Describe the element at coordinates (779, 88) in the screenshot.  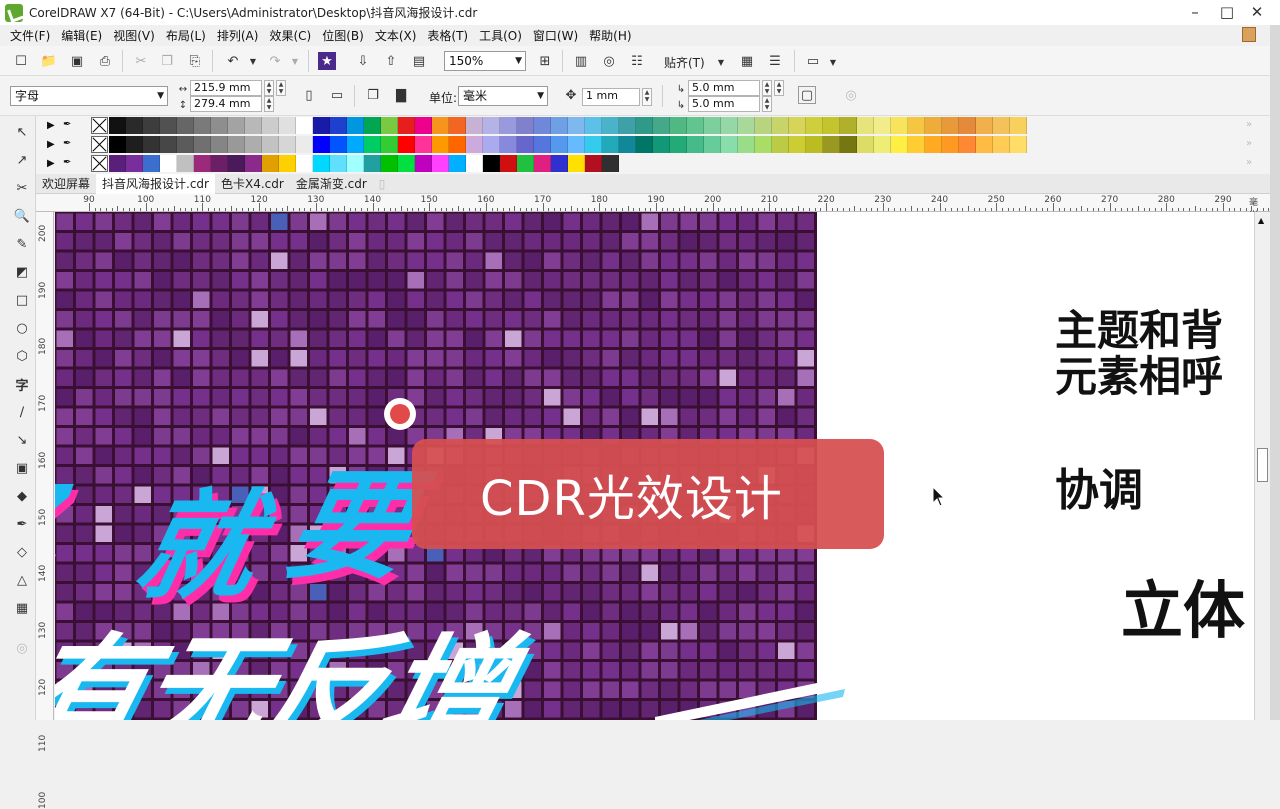
I see `duplicate-stepper-2: ▲ ▼` at that location.